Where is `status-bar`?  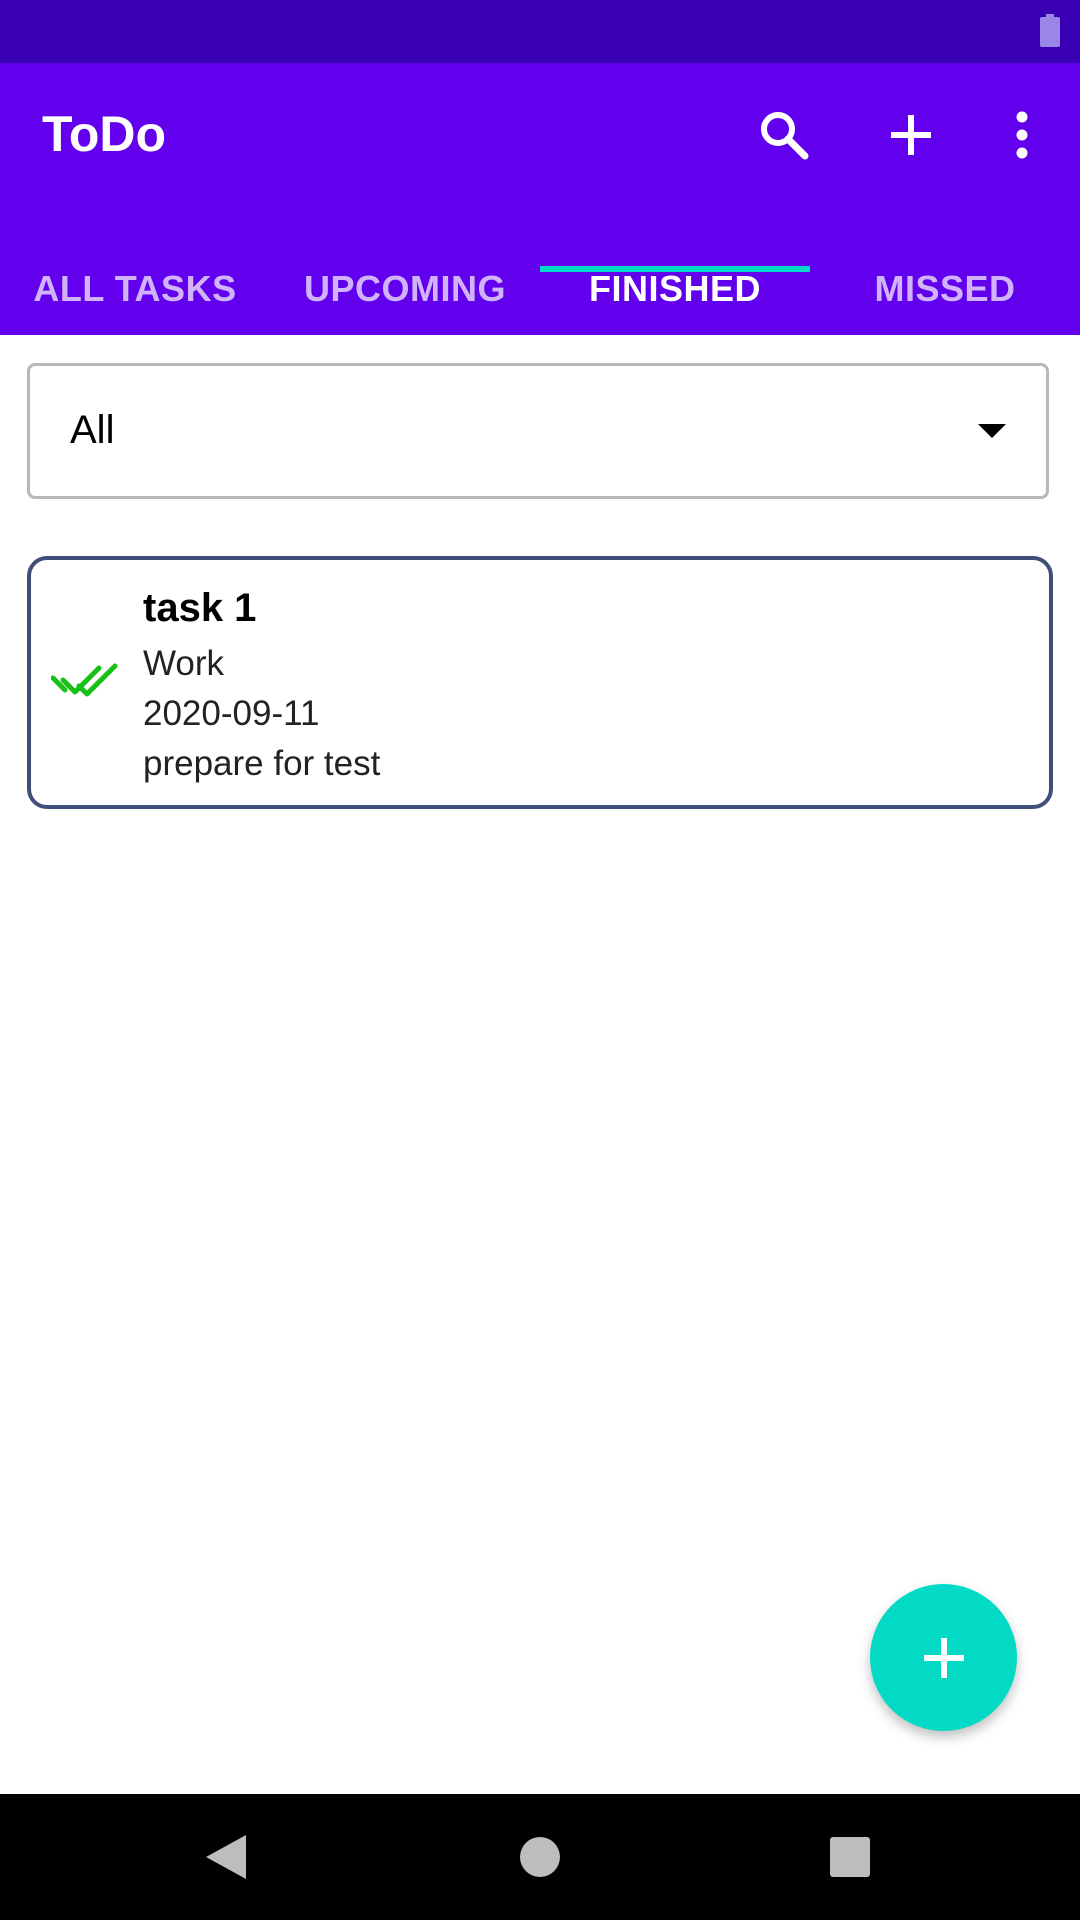
status-bar is located at coordinates (540, 31).